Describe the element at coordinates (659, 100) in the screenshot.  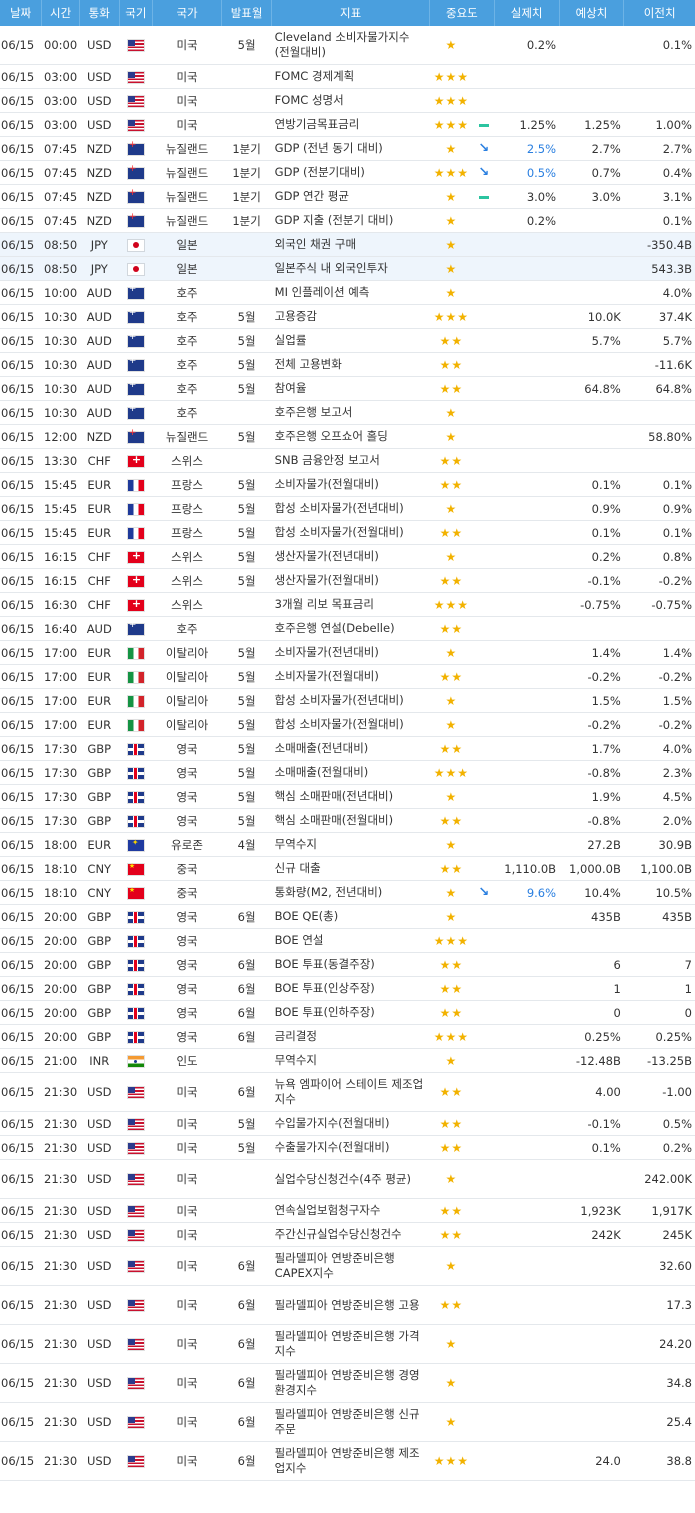
I see `previous-cell` at that location.